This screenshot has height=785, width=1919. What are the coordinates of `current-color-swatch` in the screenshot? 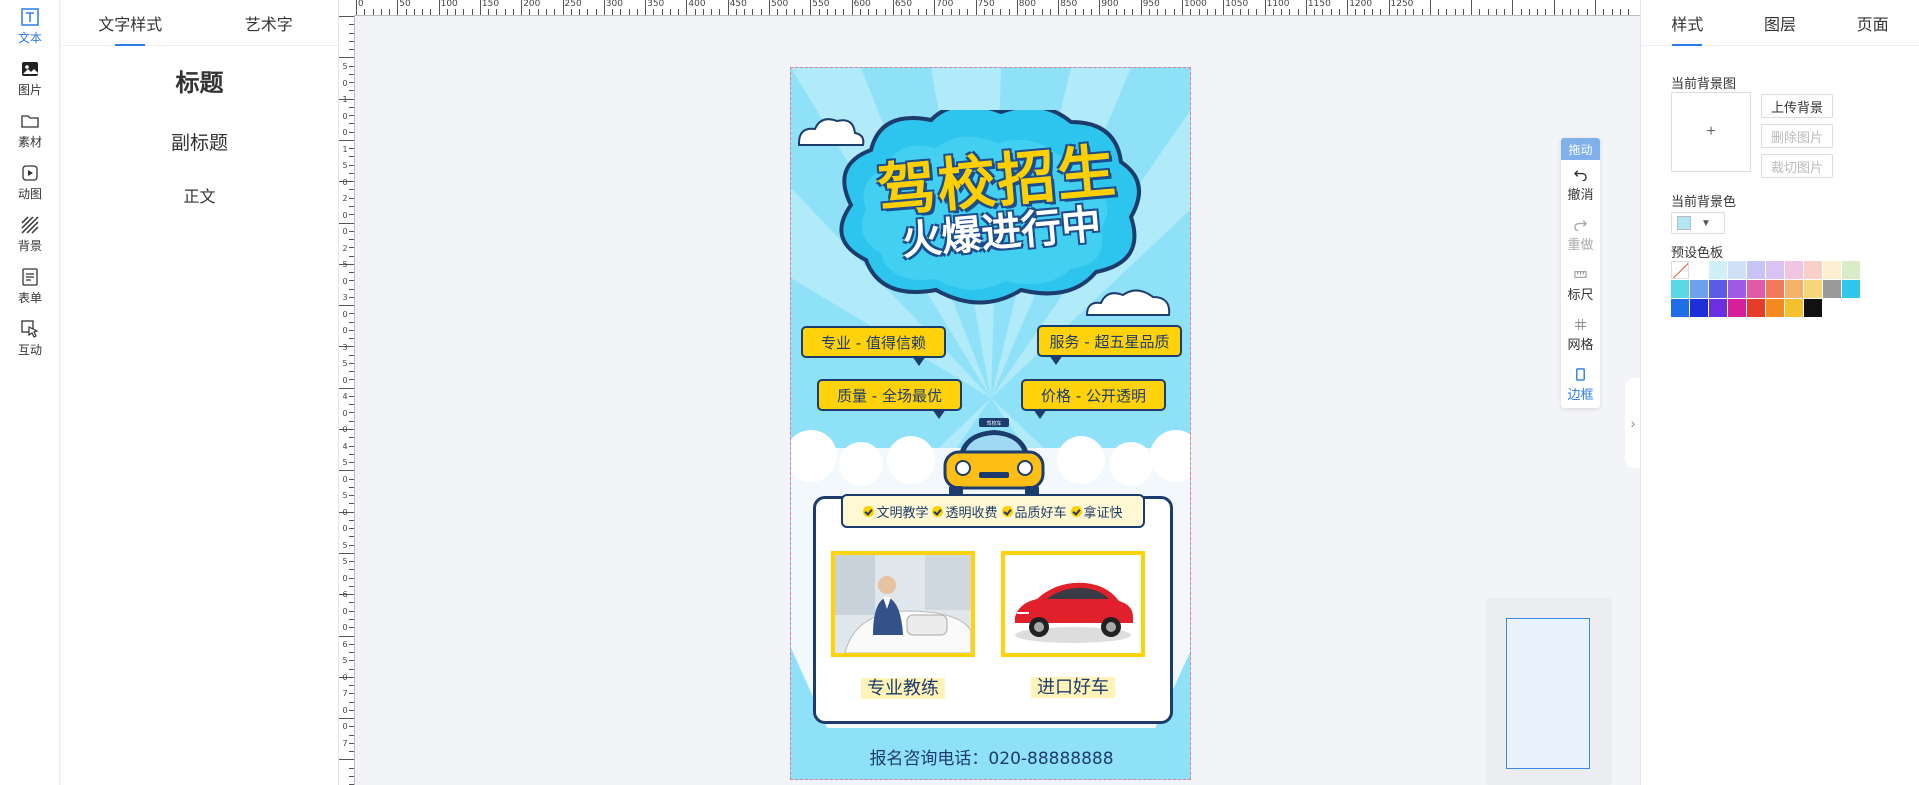 It's located at (1684, 223).